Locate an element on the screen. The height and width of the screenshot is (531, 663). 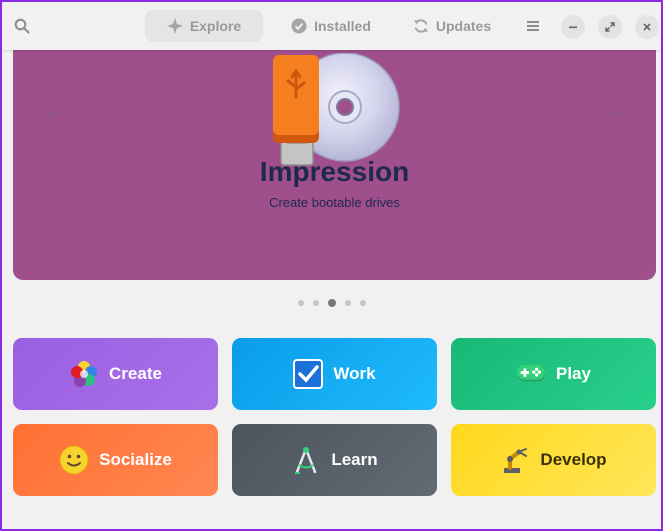
category-create-label: Create is located at coordinates (135, 373).